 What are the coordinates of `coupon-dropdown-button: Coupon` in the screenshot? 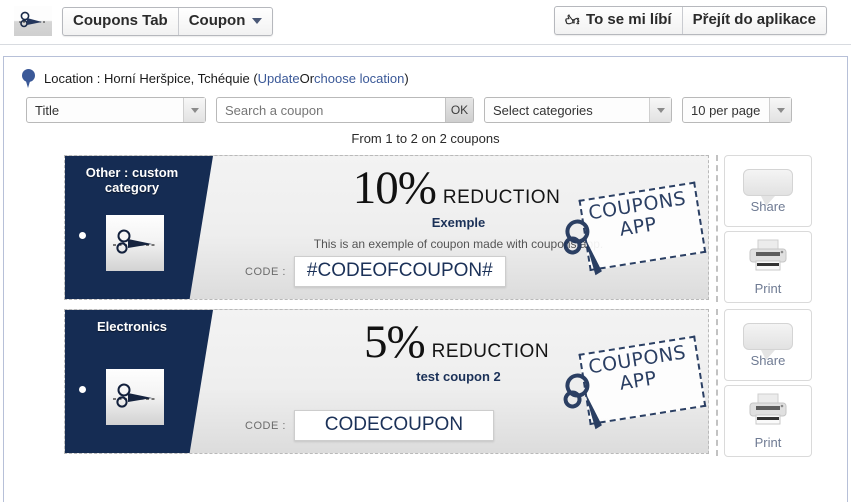 It's located at (225, 21).